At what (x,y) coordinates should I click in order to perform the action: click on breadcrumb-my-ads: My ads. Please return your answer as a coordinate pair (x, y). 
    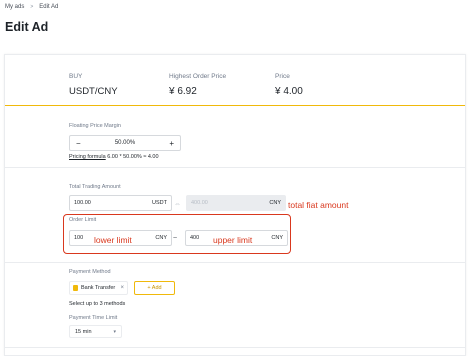
    Looking at the image, I should click on (14, 7).